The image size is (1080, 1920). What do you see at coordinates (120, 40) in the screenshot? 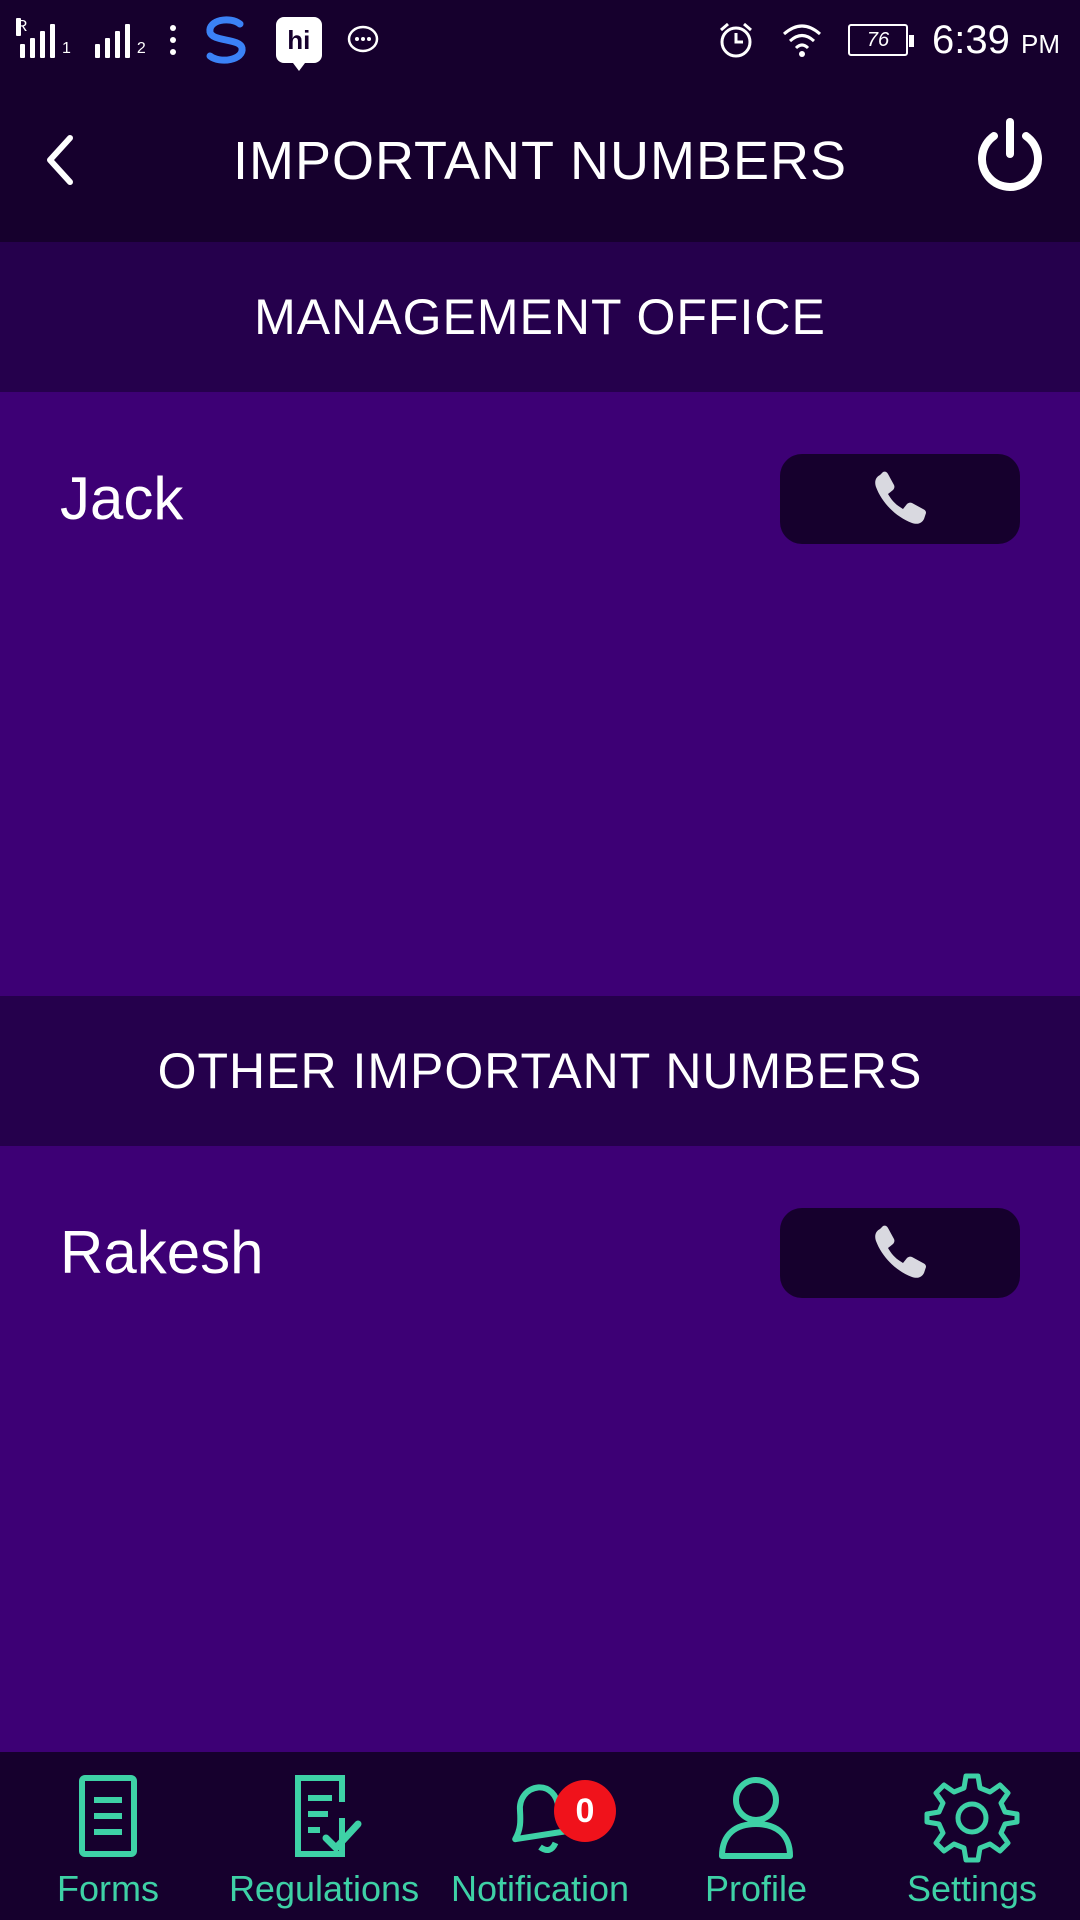
I see `signal-sim2-icon: 2` at bounding box center [120, 40].